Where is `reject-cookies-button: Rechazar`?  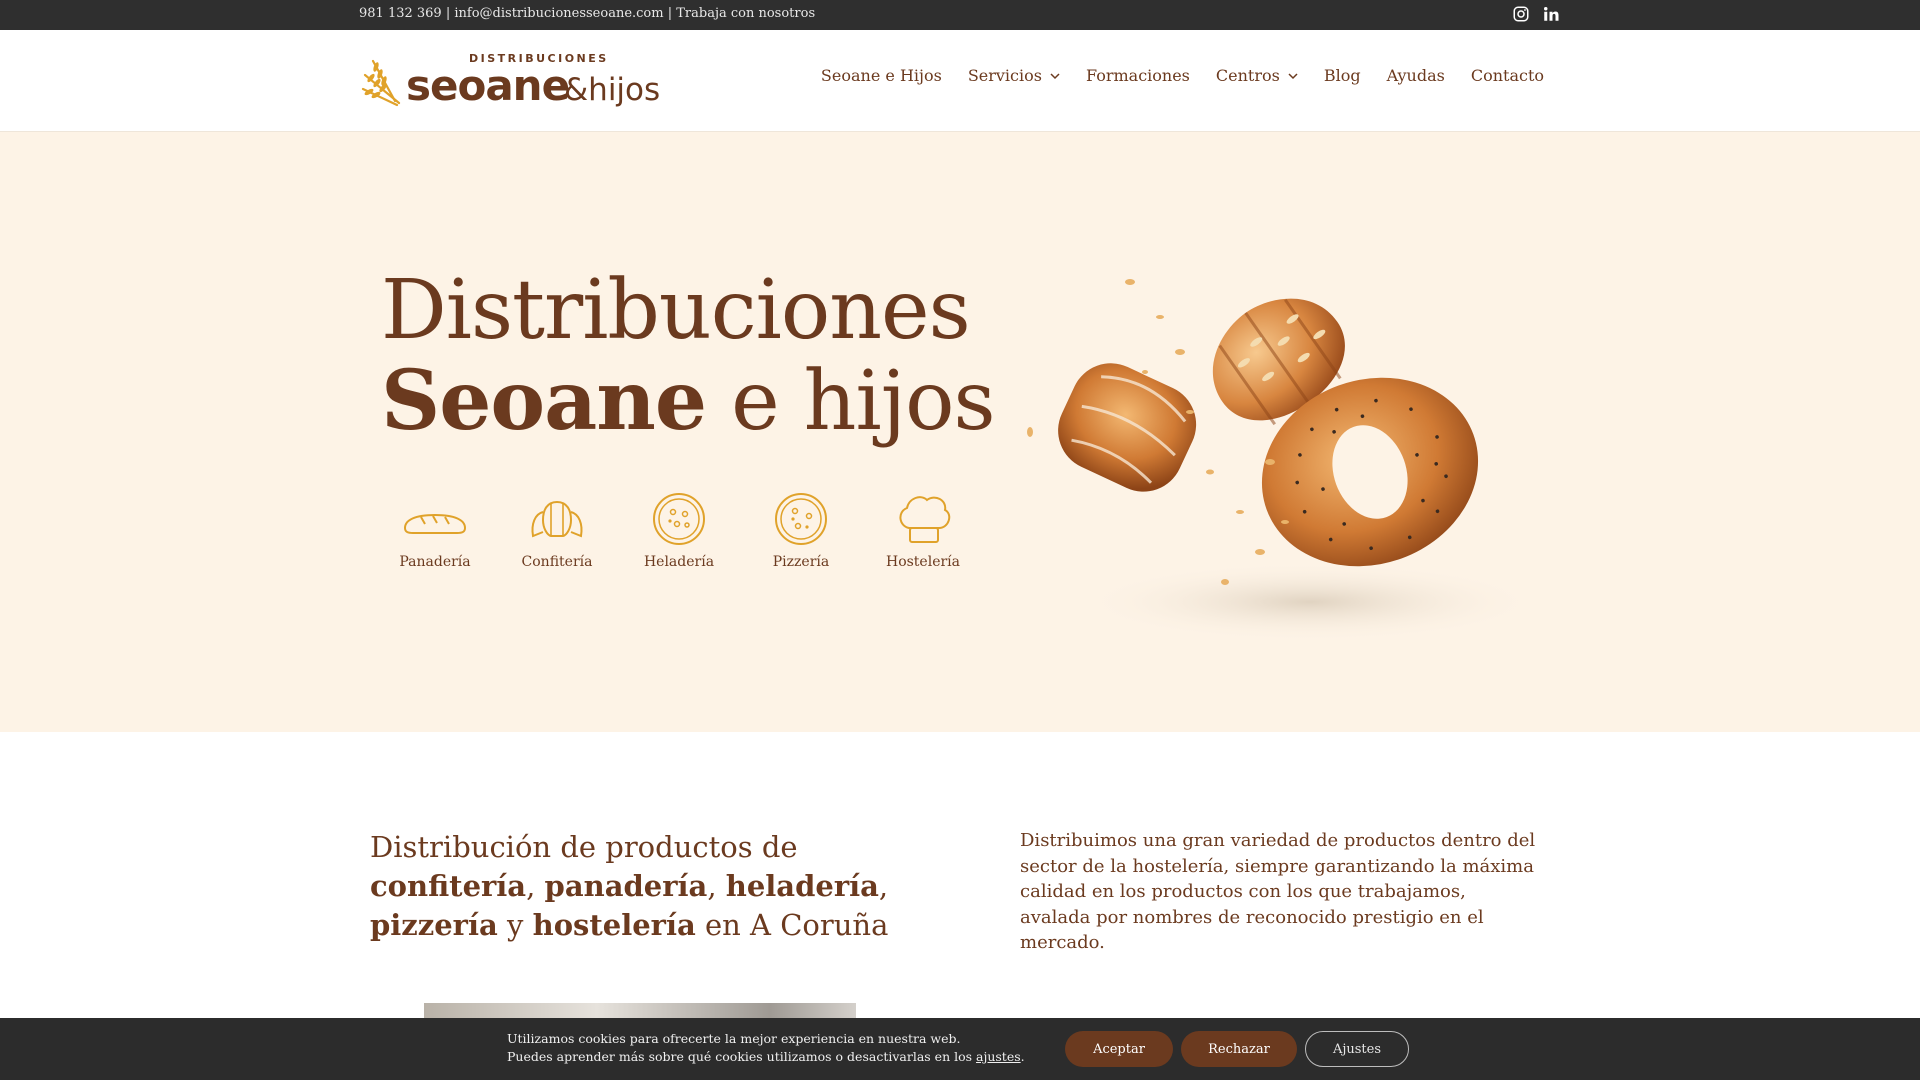
reject-cookies-button: Rechazar is located at coordinates (1239, 1049).